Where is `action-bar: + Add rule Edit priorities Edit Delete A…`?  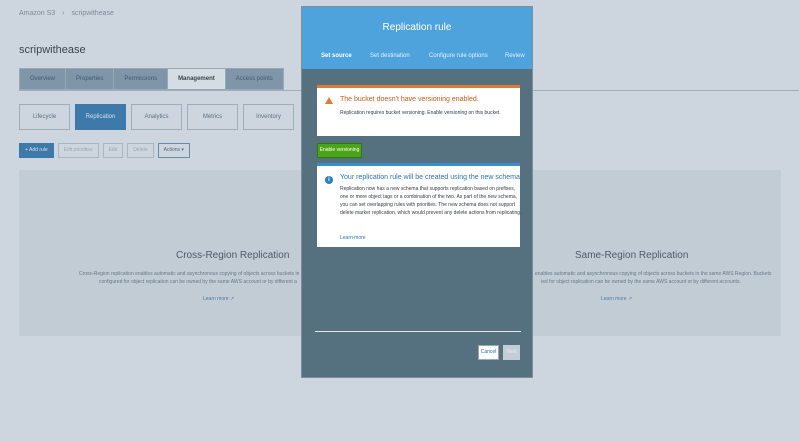
action-bar: + Add rule Edit priorities Edit Delete A… is located at coordinates (106, 150).